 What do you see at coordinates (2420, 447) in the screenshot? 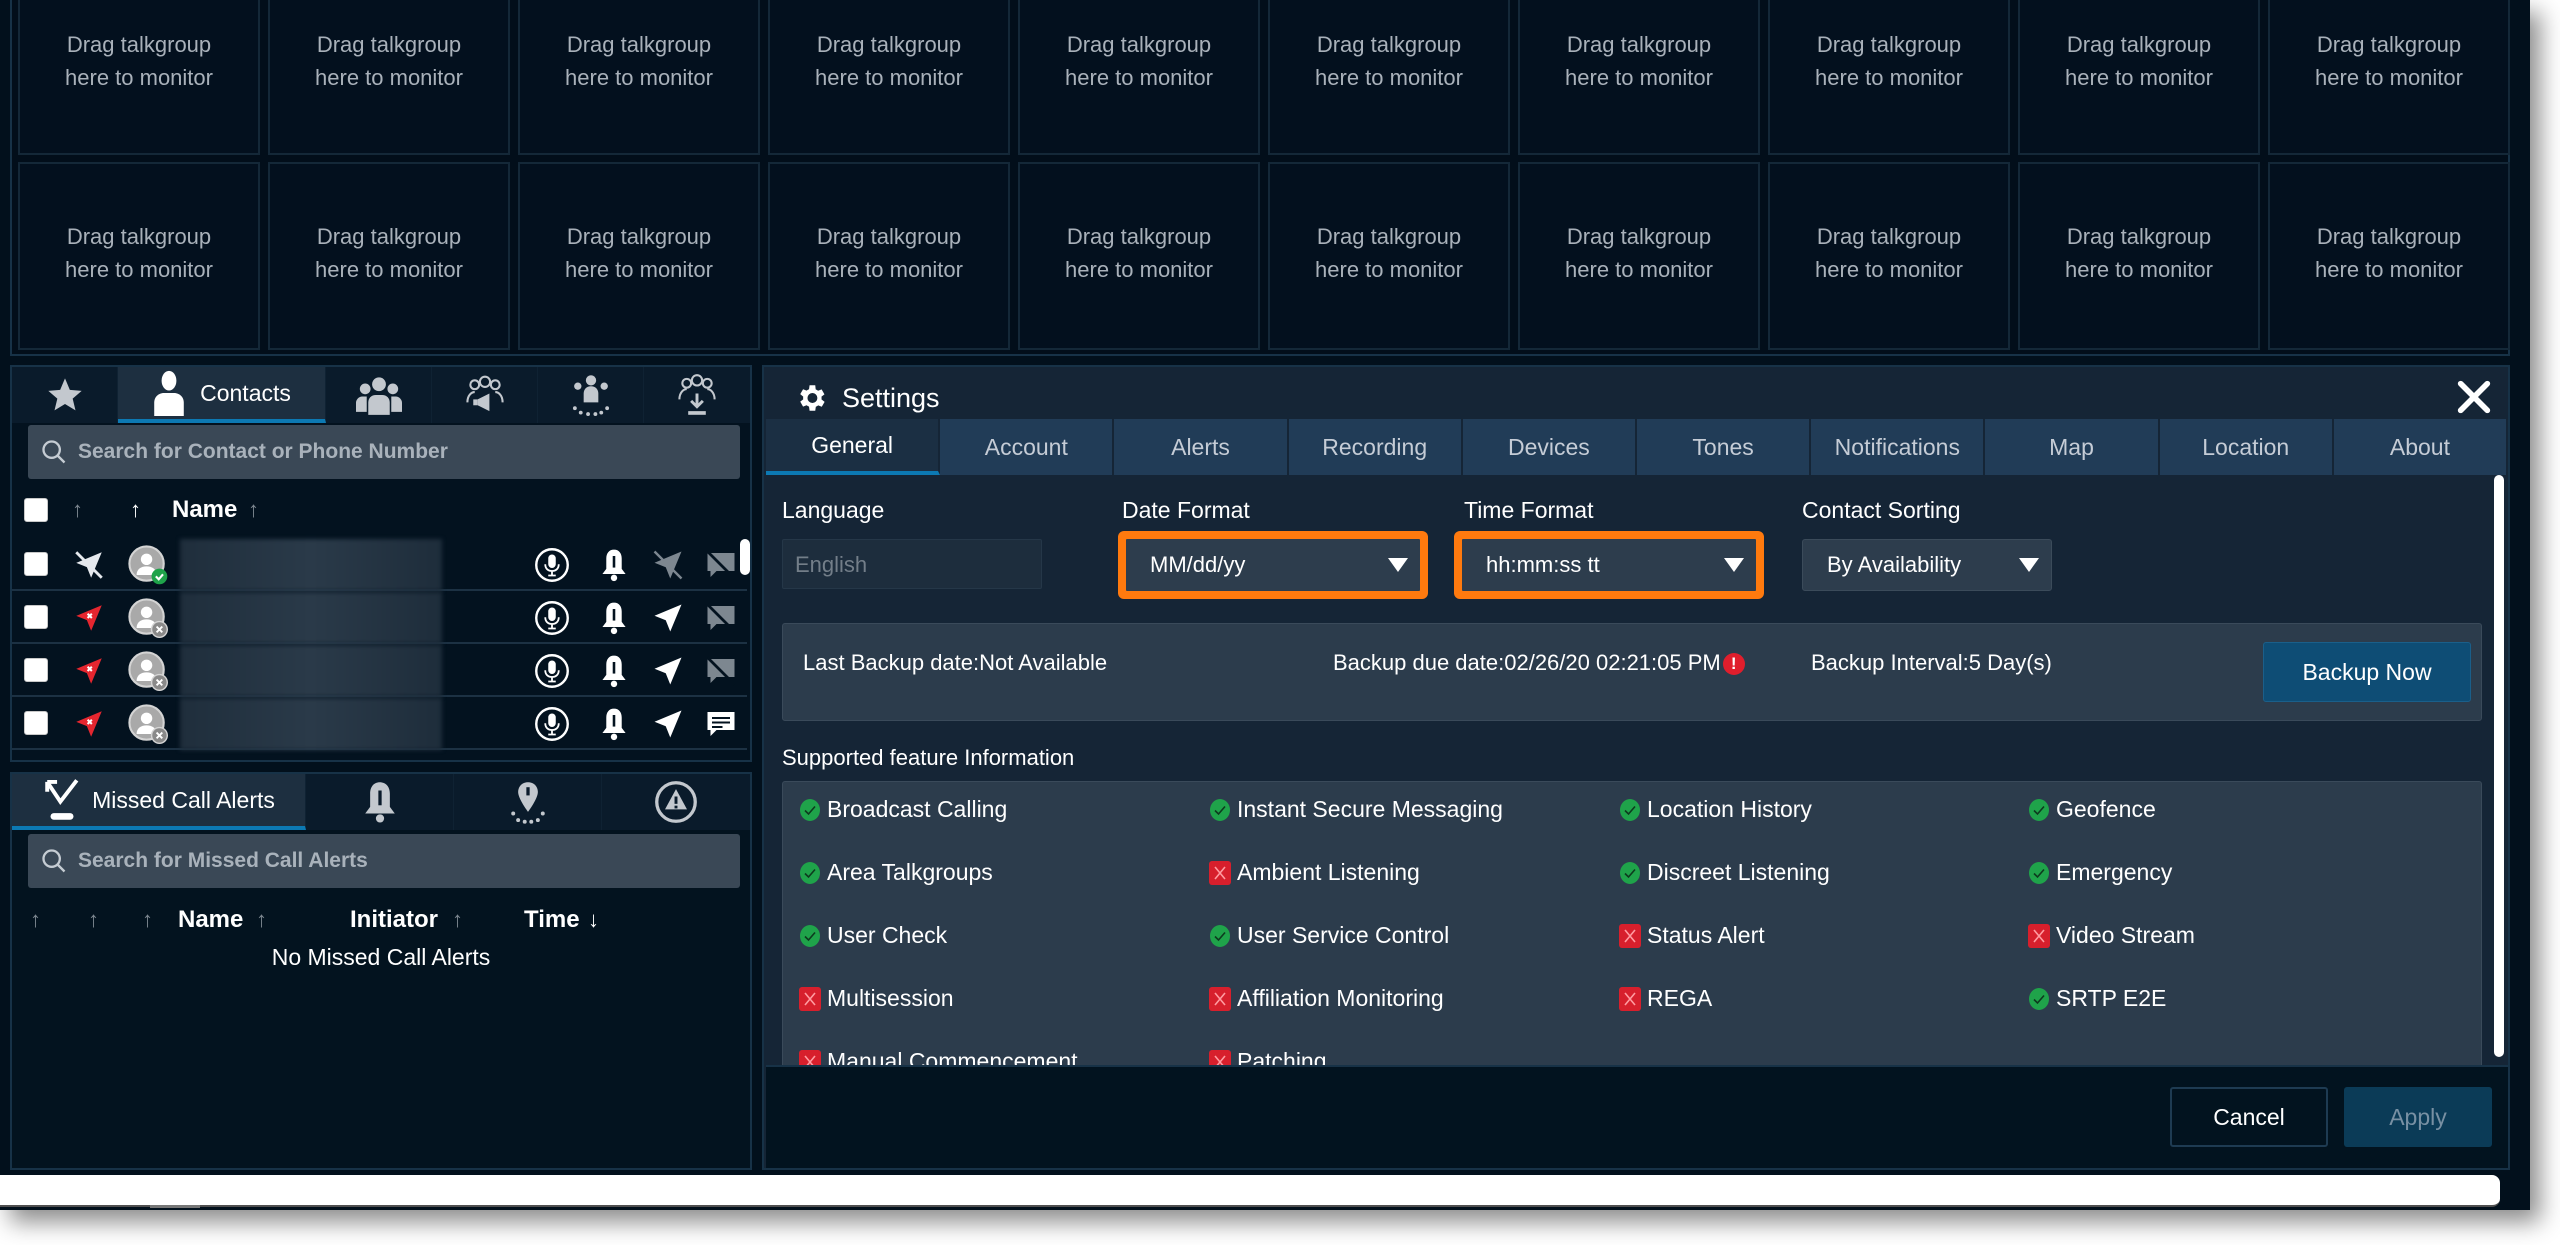
I see `tab-about: About` at bounding box center [2420, 447].